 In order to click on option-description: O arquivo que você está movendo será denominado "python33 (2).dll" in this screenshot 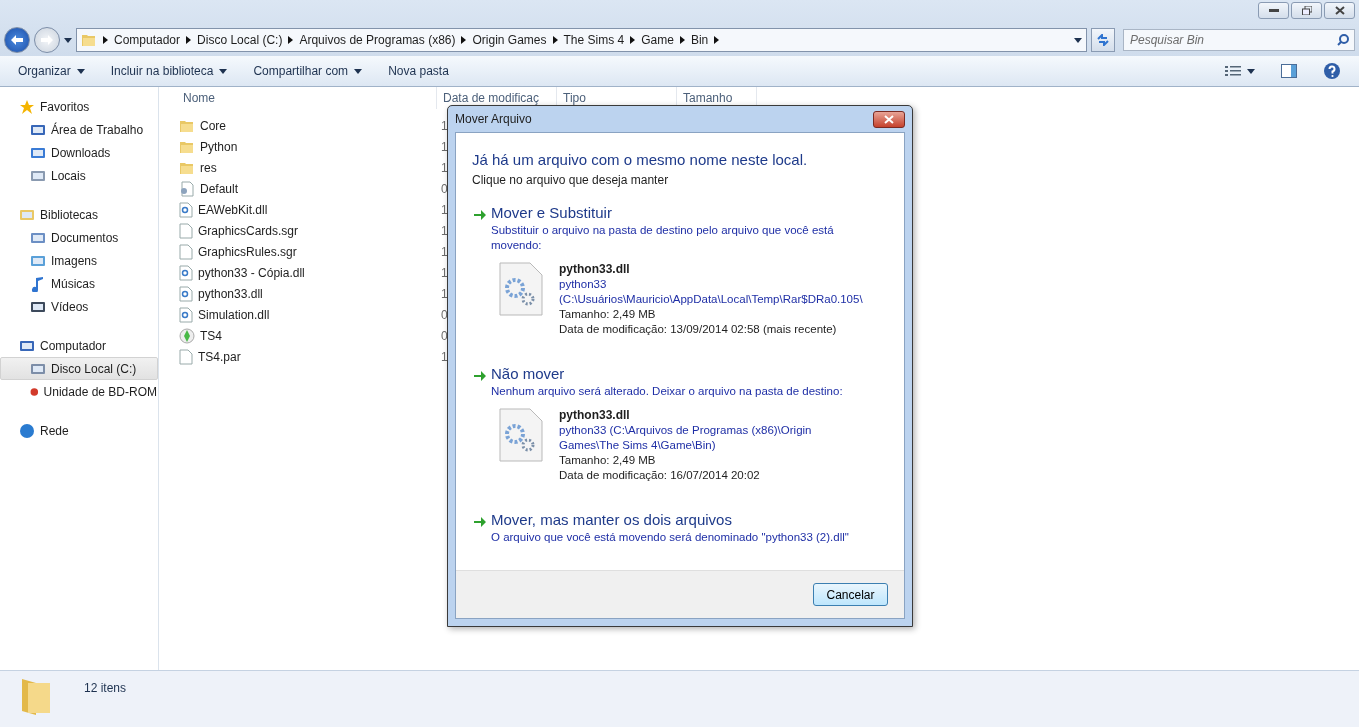, I will do `click(670, 537)`.